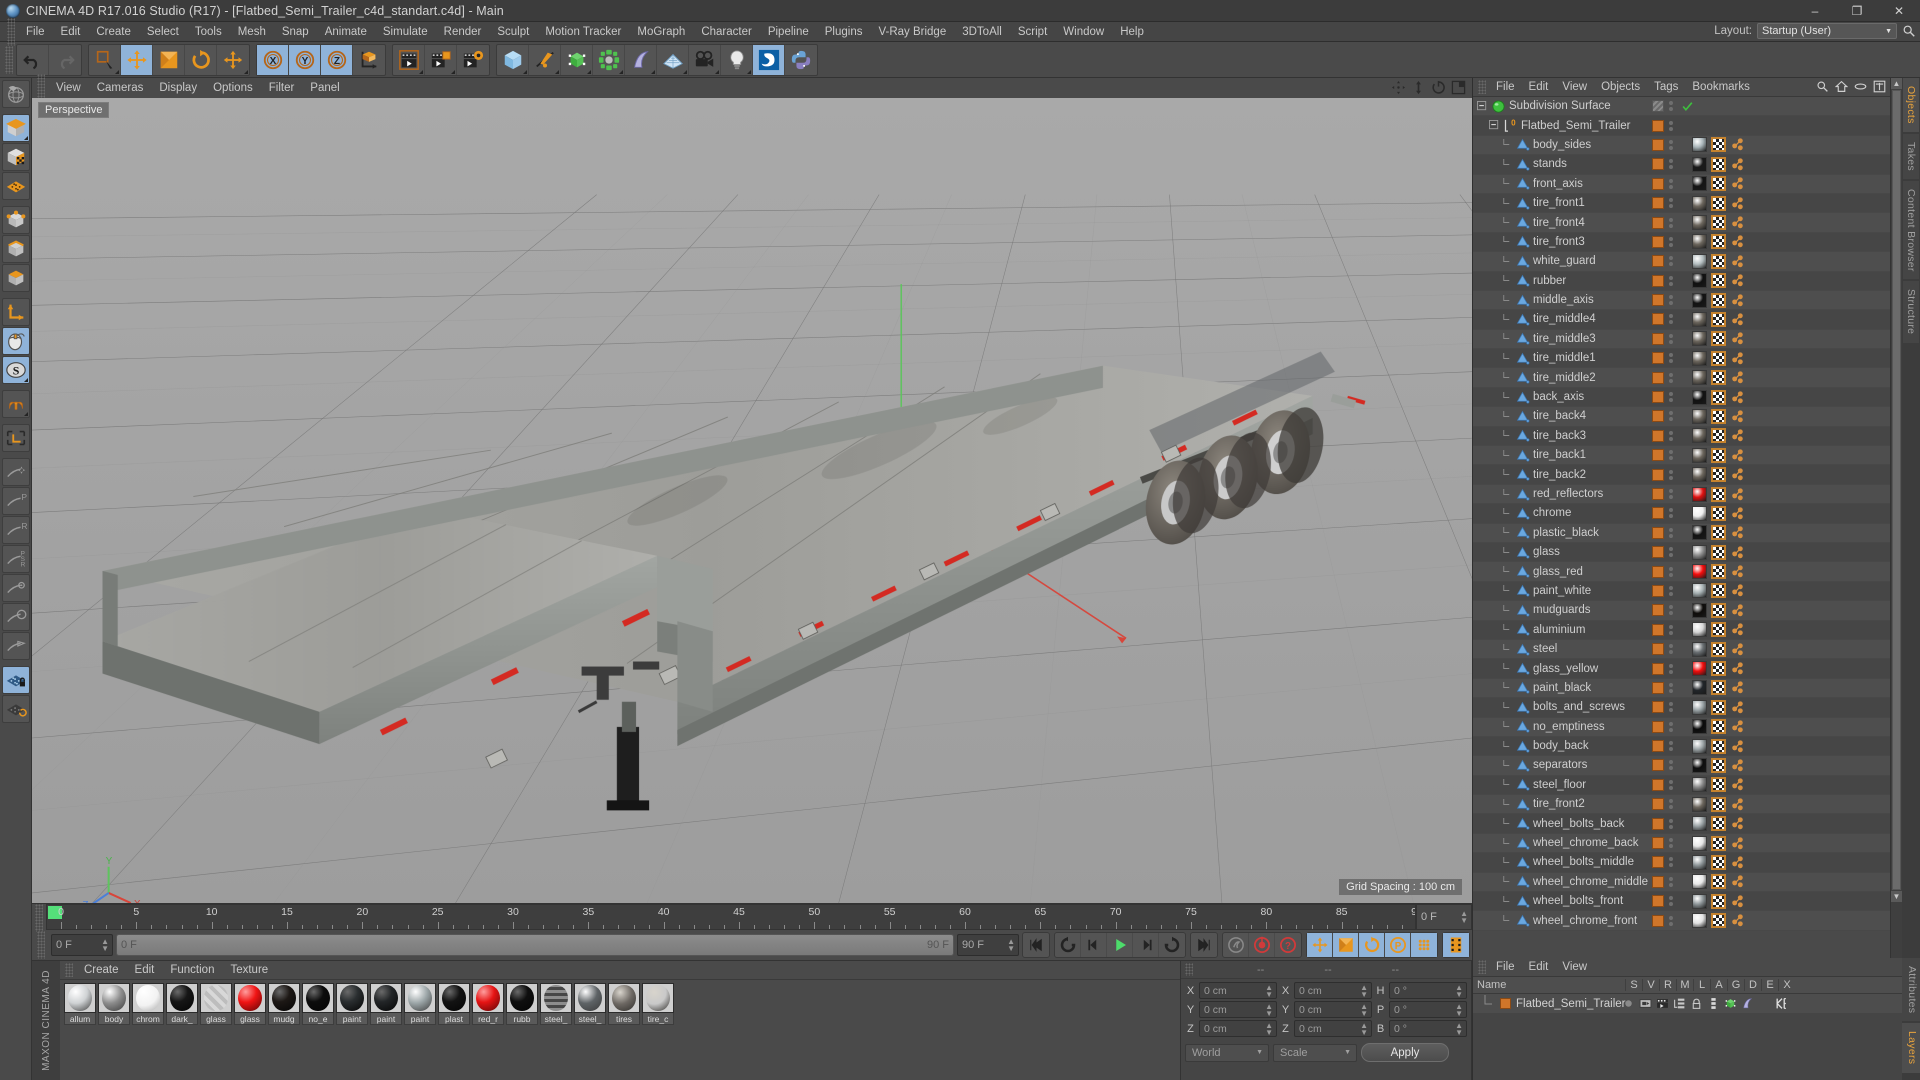  I want to click on magnet-button, so click(15, 404).